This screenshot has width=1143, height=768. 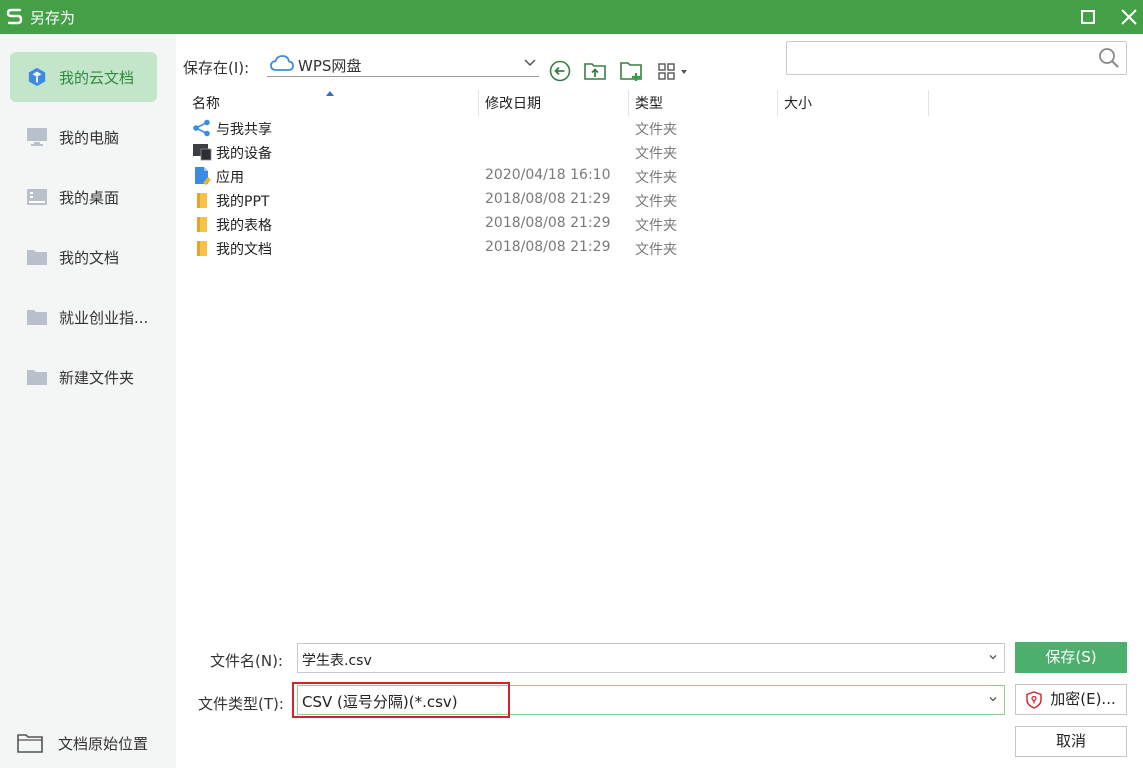 I want to click on sidebar-item-original-location: 文档原始位置, so click(x=88, y=745).